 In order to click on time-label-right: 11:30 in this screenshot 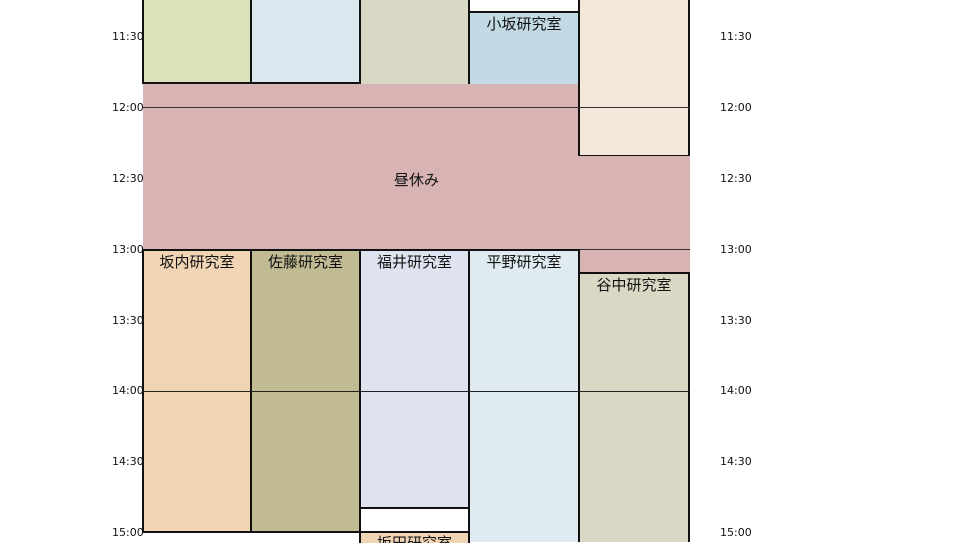, I will do `click(736, 36)`.